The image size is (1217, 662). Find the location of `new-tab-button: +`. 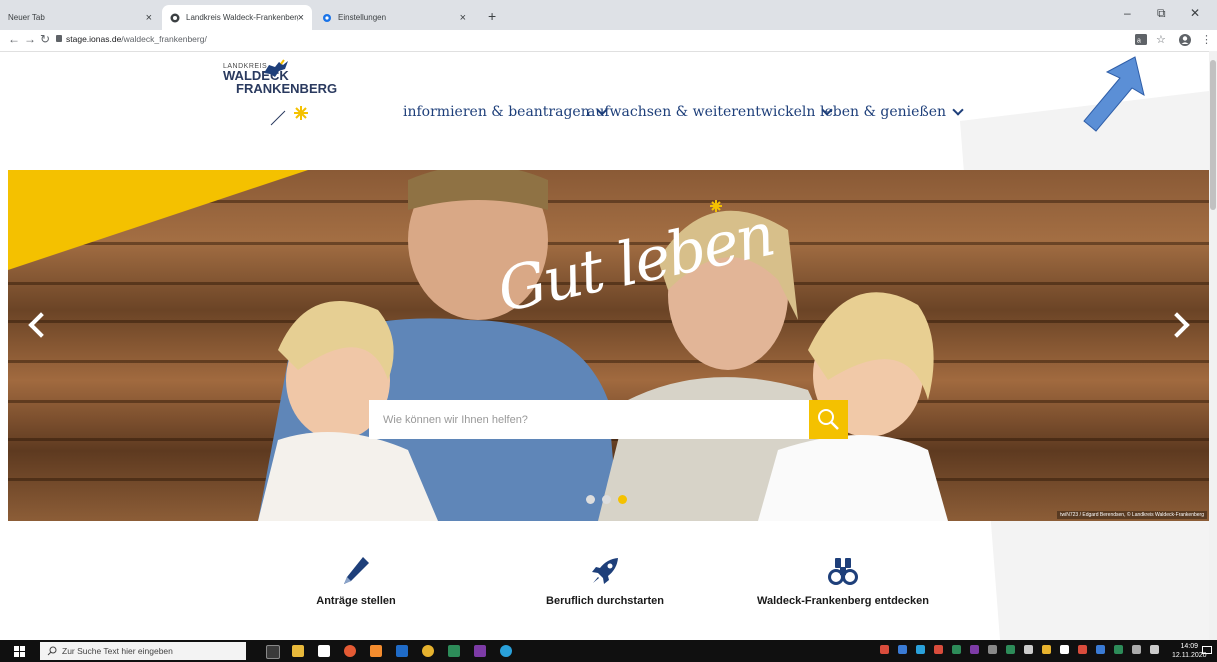

new-tab-button: + is located at coordinates (492, 16).